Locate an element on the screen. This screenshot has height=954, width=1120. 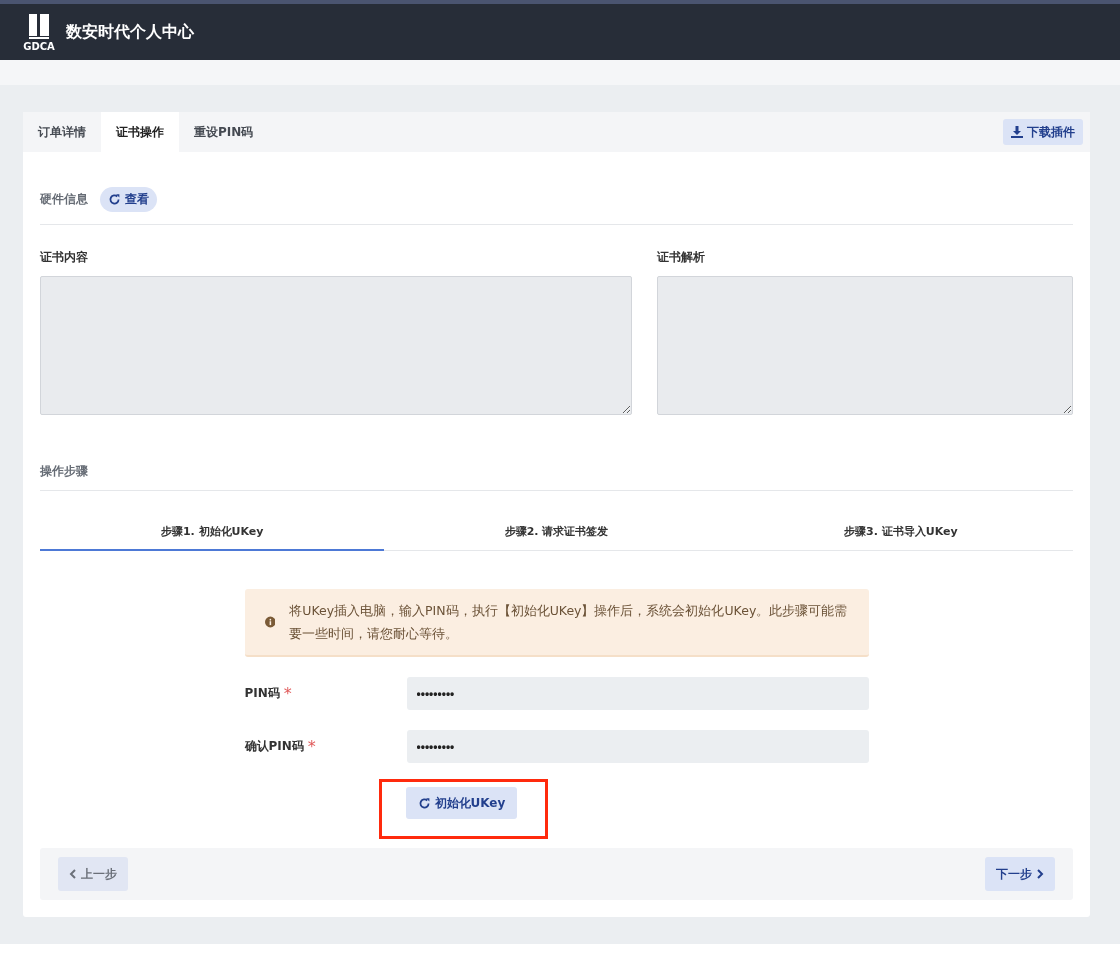
section-label: 硬件信息 is located at coordinates (64, 199).